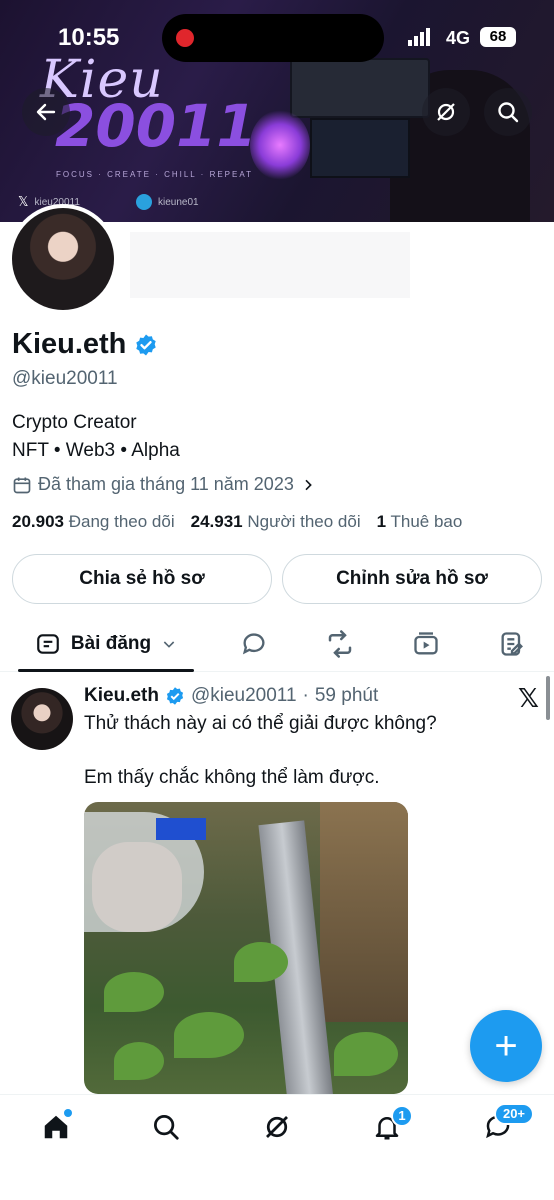  I want to click on joined-date: Đã tham gia tháng 11 năm 2023, so click(166, 484).